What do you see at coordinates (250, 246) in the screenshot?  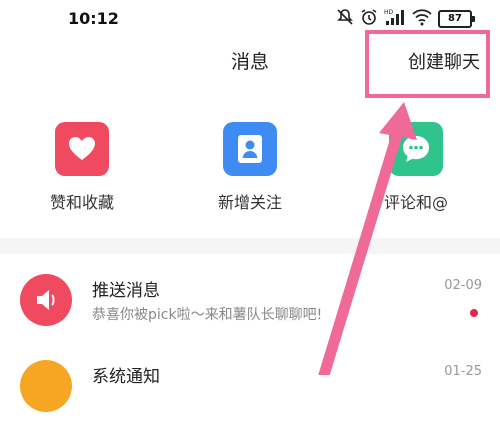 I see `section-divider` at bounding box center [250, 246].